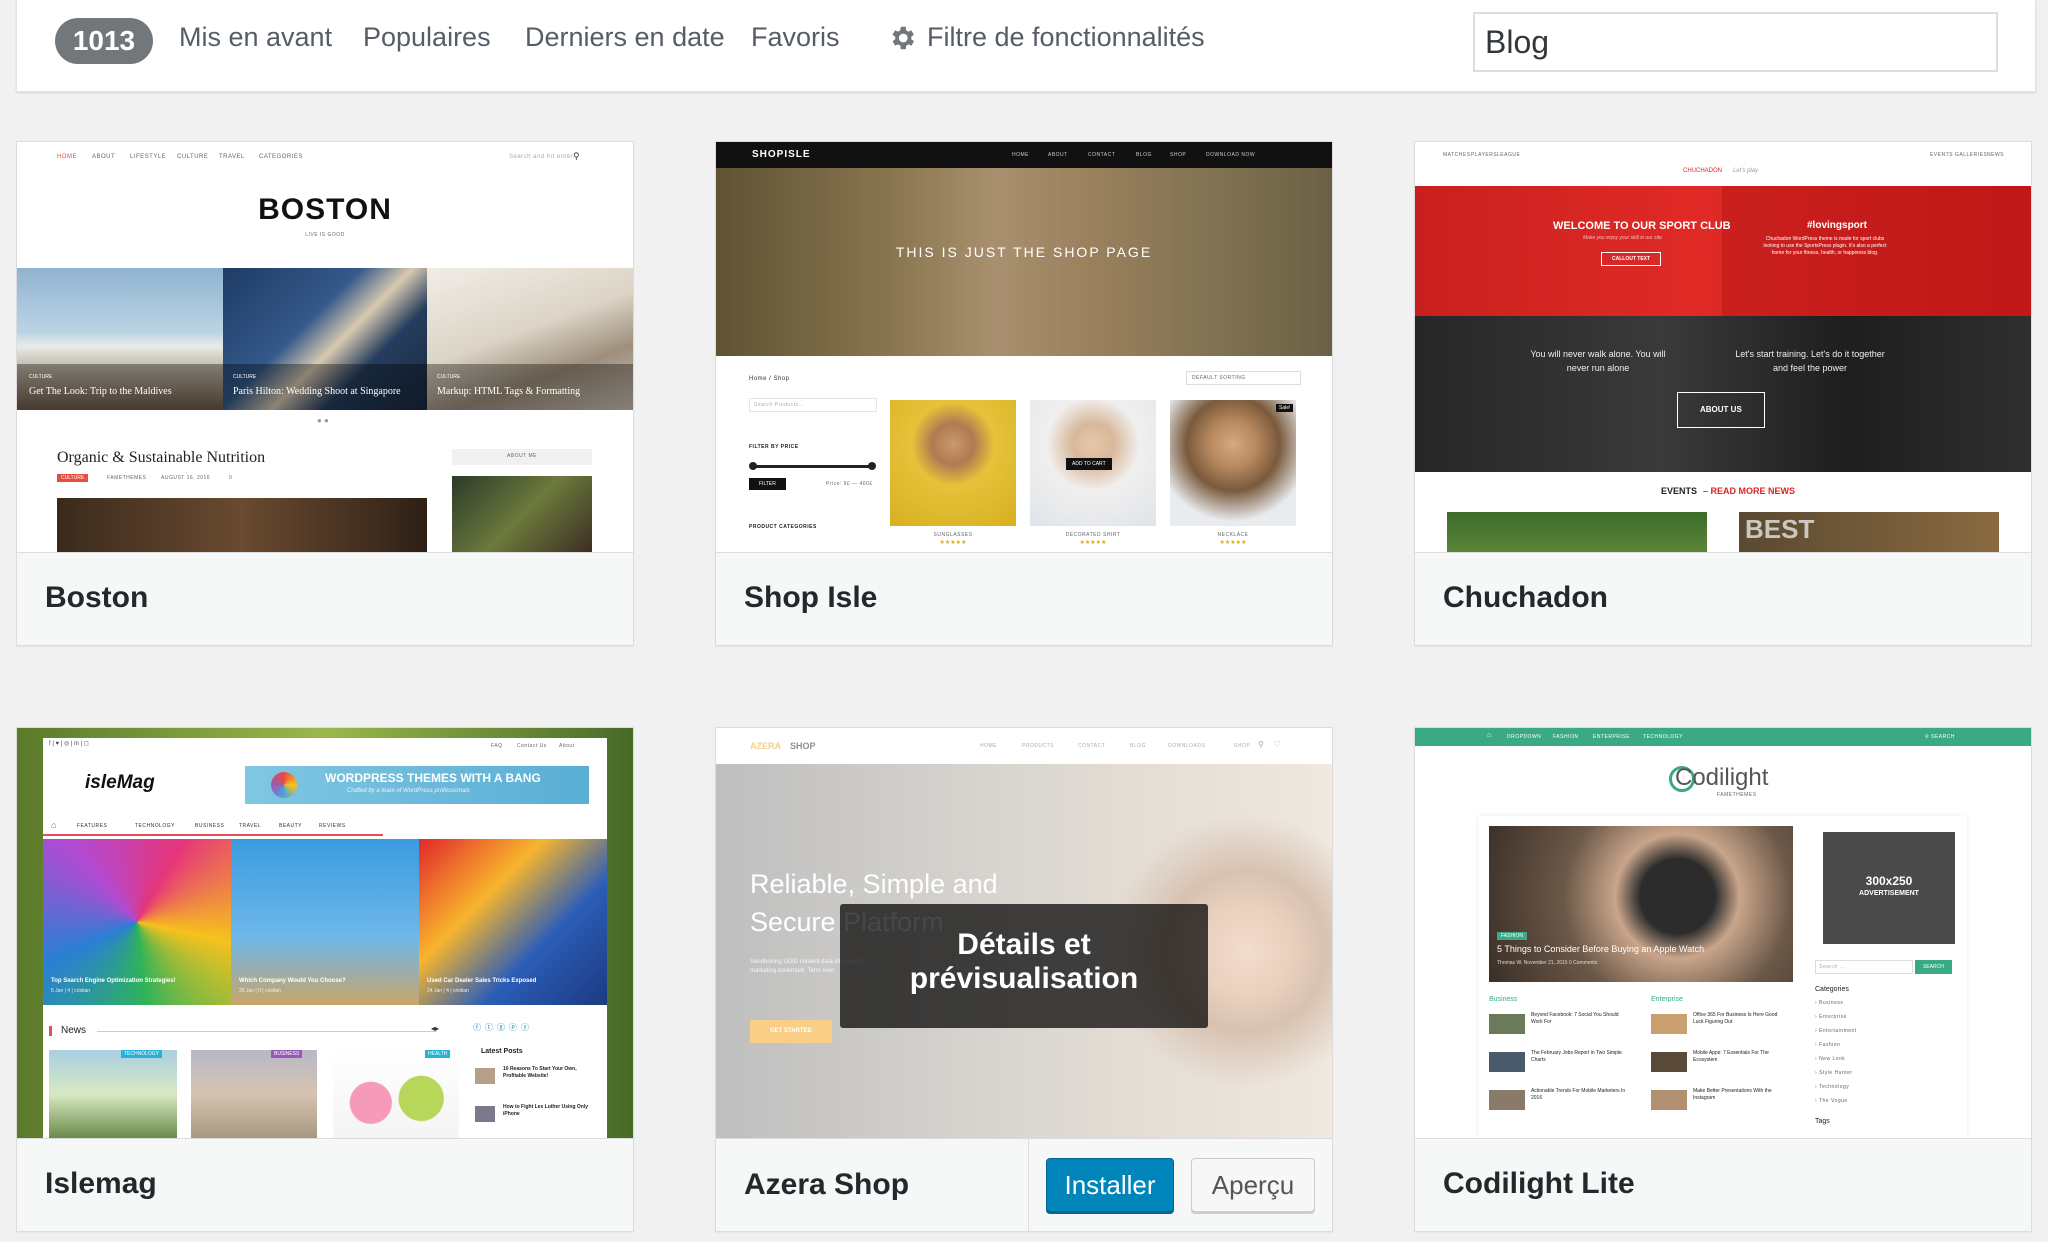  I want to click on callout-button: CALLOUT TEXT, so click(1631, 259).